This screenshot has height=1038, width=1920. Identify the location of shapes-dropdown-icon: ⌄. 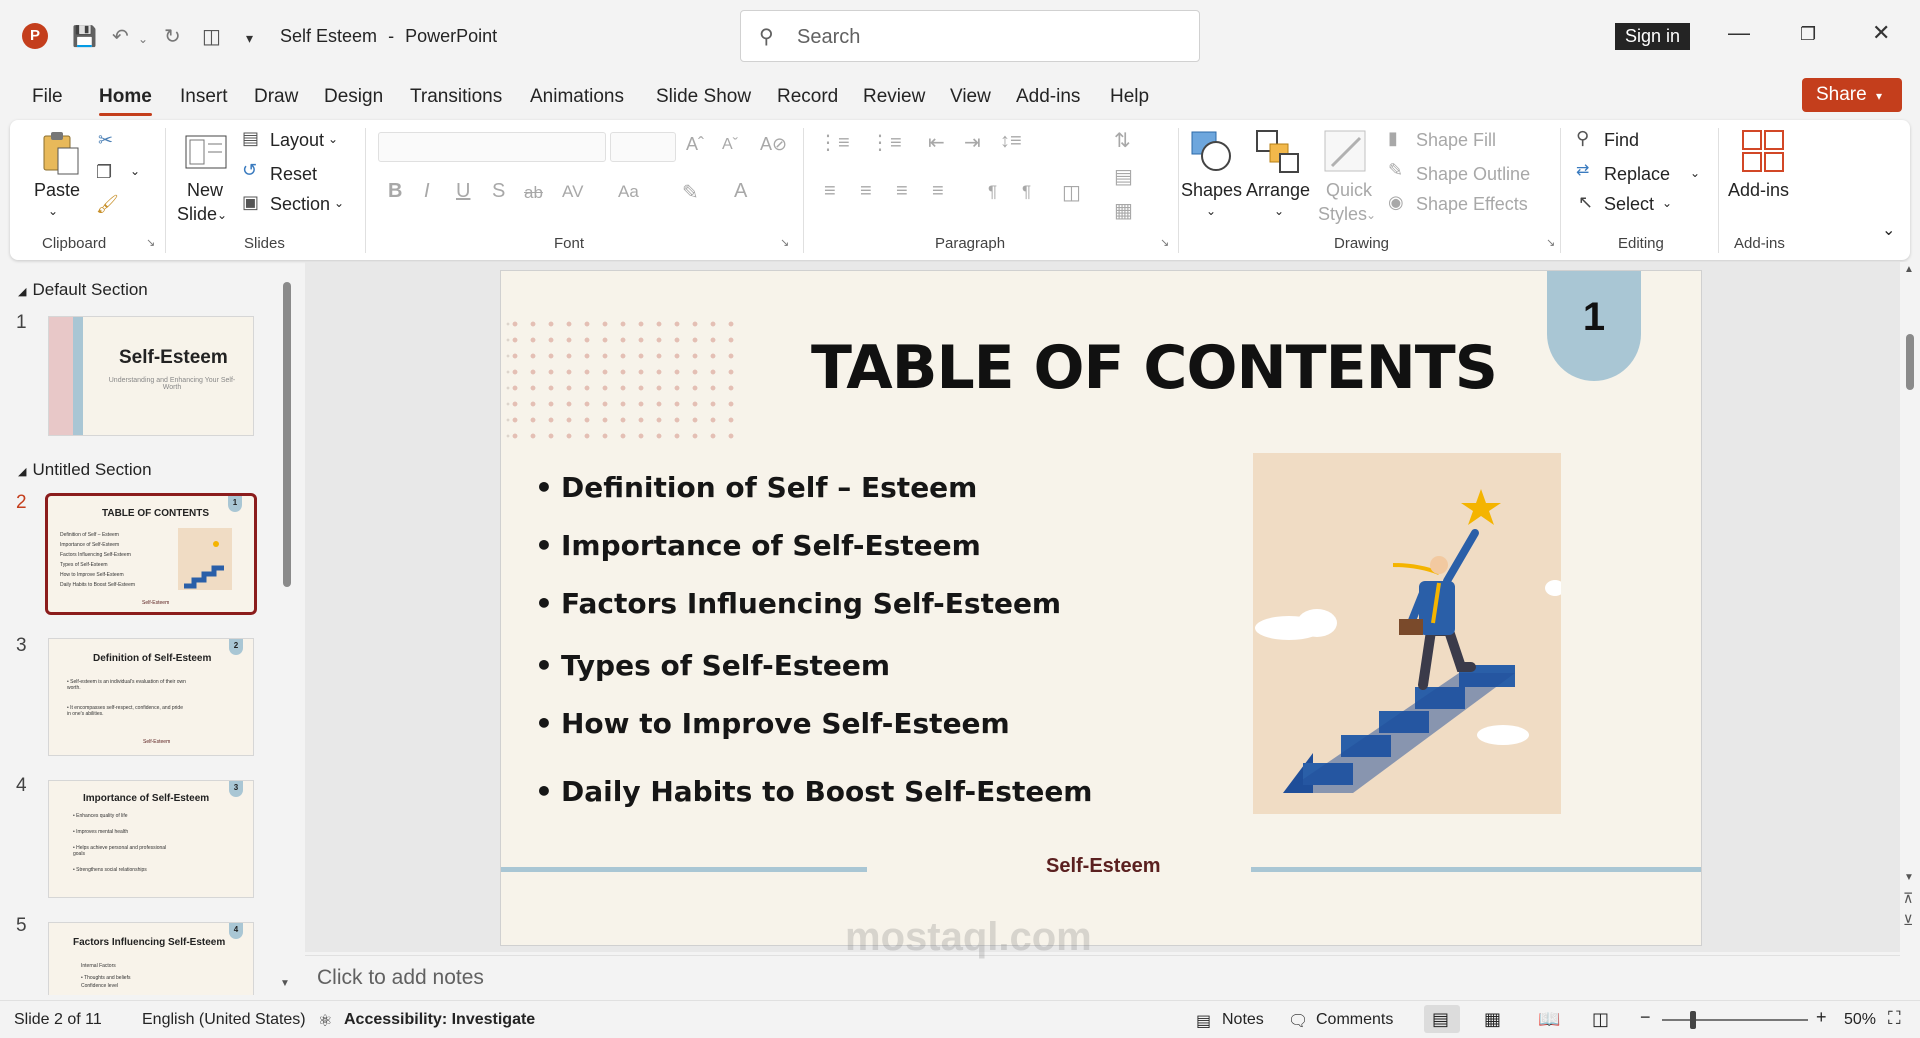
(1211, 211).